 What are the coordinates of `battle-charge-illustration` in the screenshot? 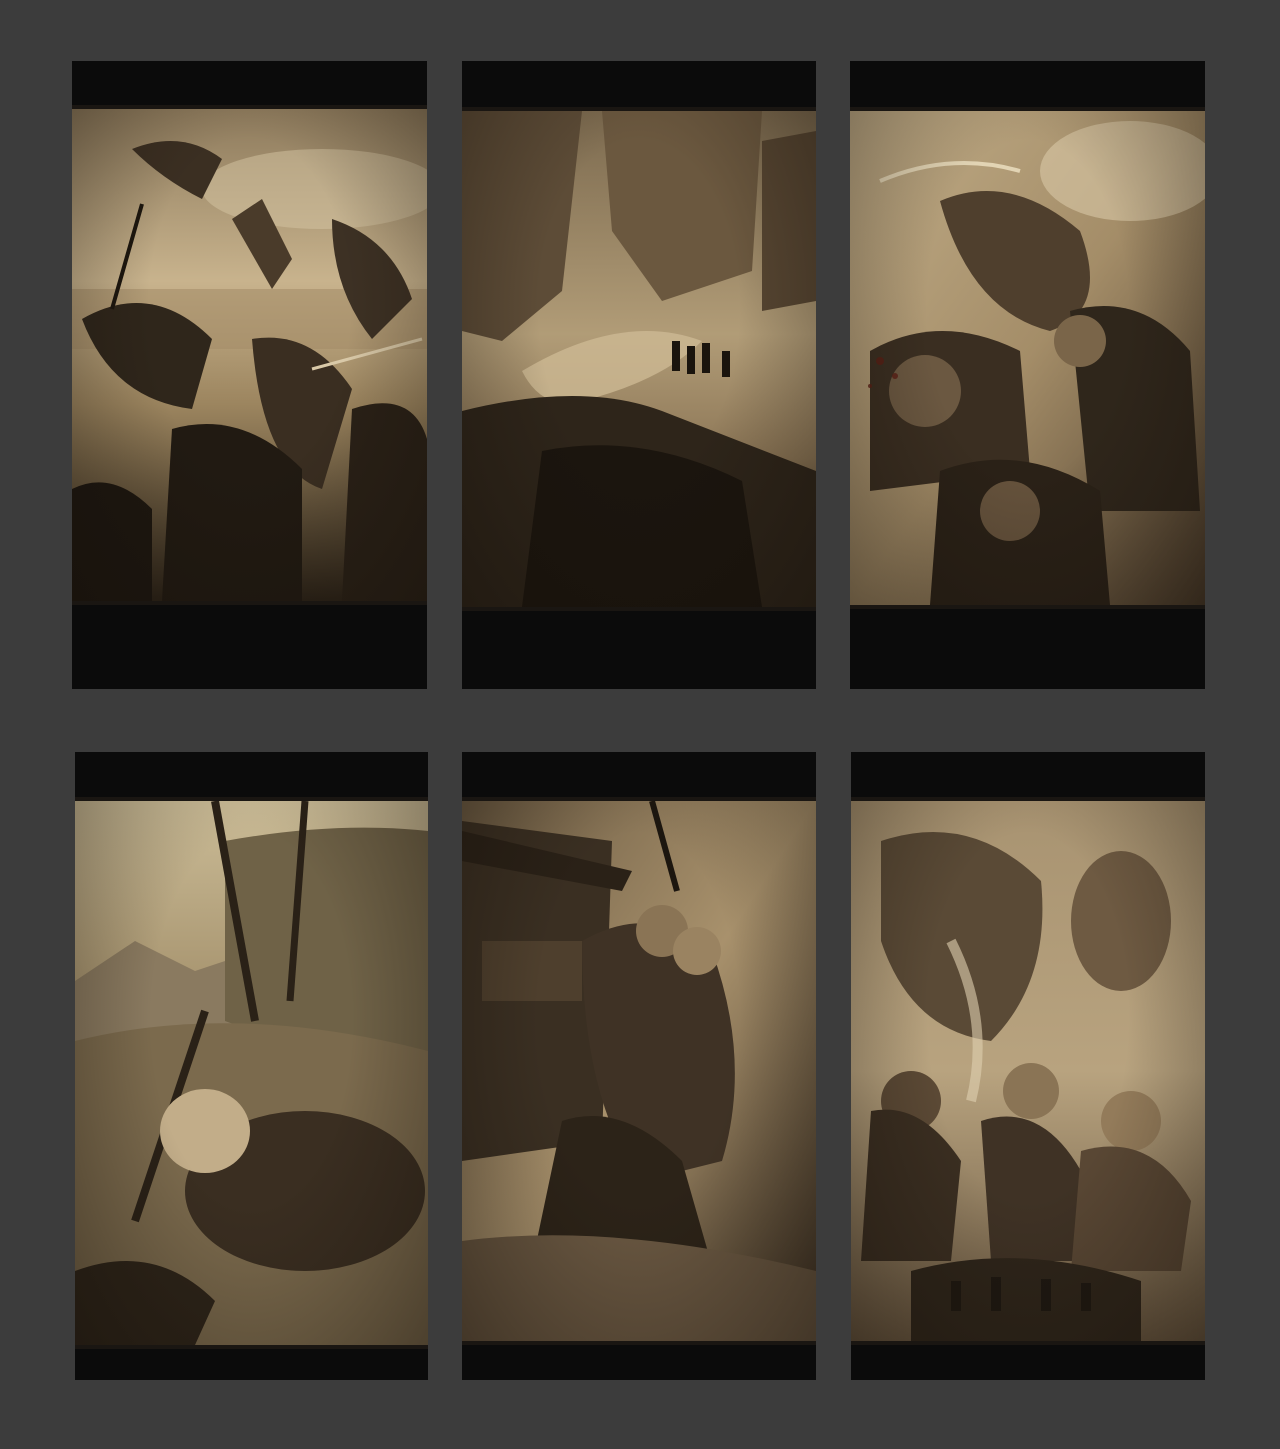 It's located at (249, 355).